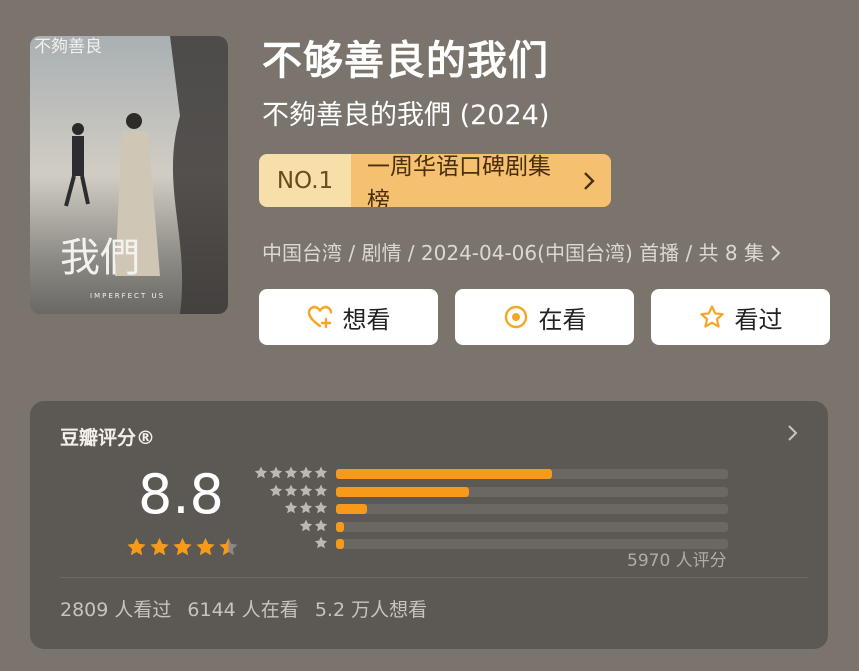 The image size is (859, 671). I want to click on rating-row-2-star, so click(492, 526).